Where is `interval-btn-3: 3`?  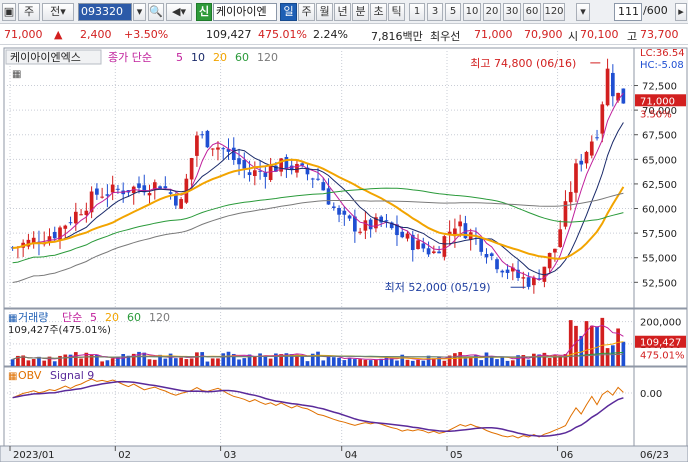 interval-btn-3: 3 is located at coordinates (435, 12).